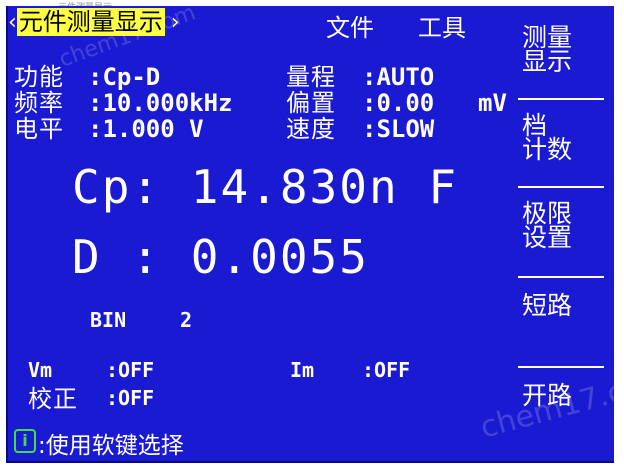 The height and width of the screenshot is (473, 624). What do you see at coordinates (311, 103) in the screenshot?
I see `bias-label: 偏置` at bounding box center [311, 103].